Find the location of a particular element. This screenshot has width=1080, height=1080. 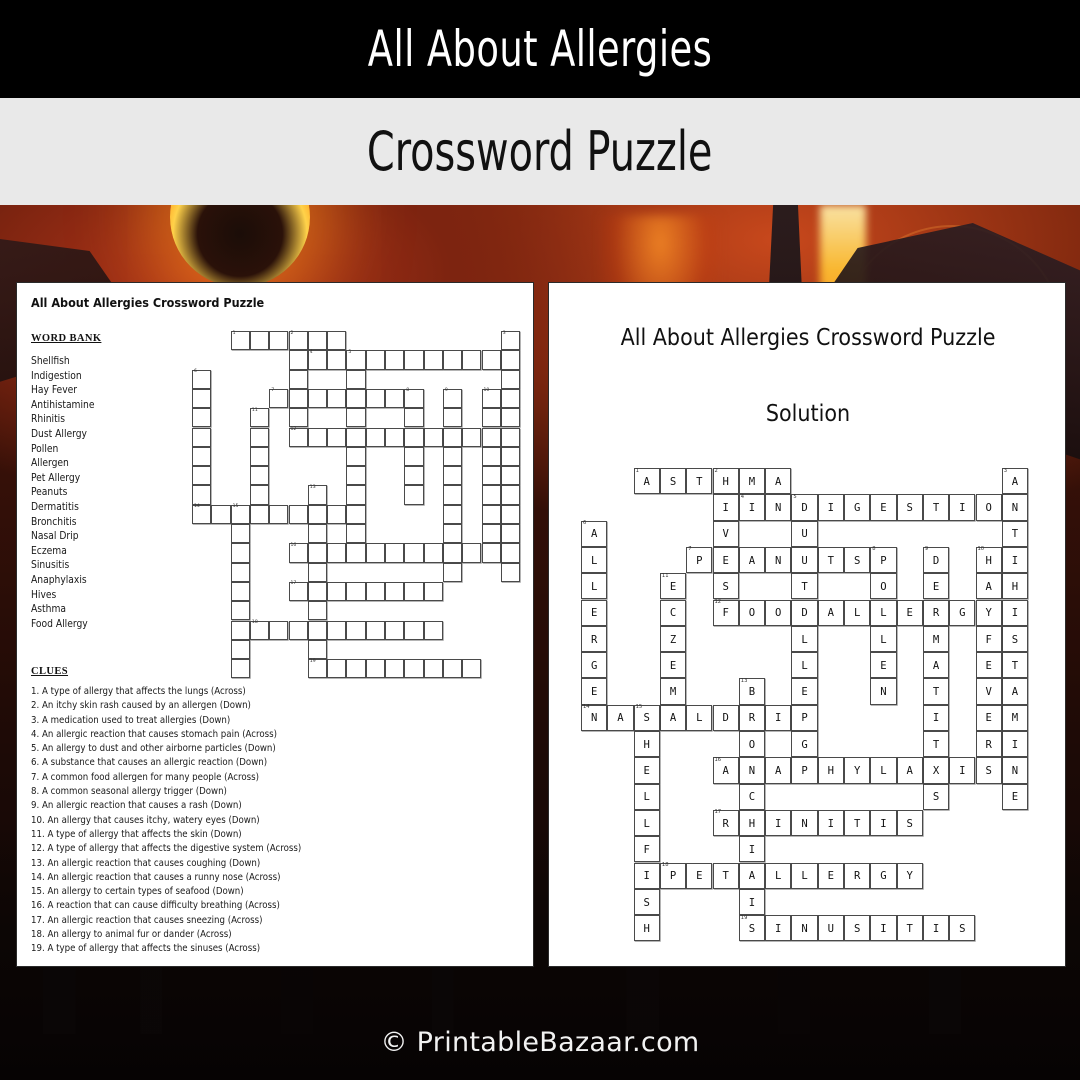

crossword-cell: D is located at coordinates (725, 717).